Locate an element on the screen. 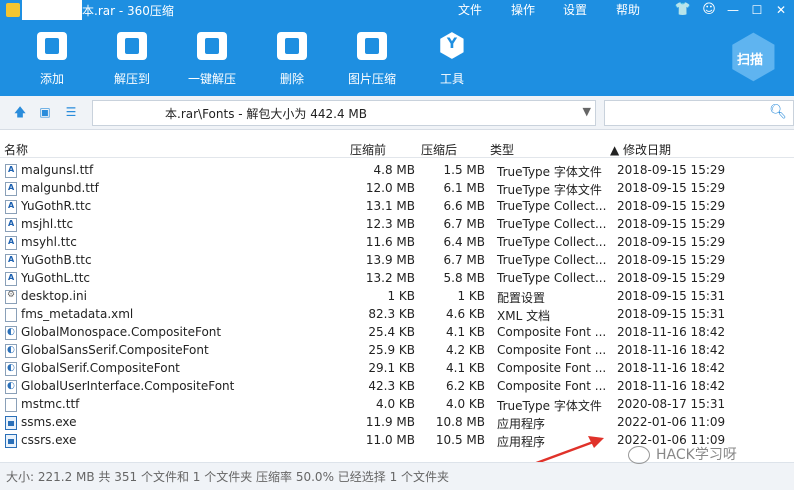  annotation-arrow is located at coordinates (557, 455).